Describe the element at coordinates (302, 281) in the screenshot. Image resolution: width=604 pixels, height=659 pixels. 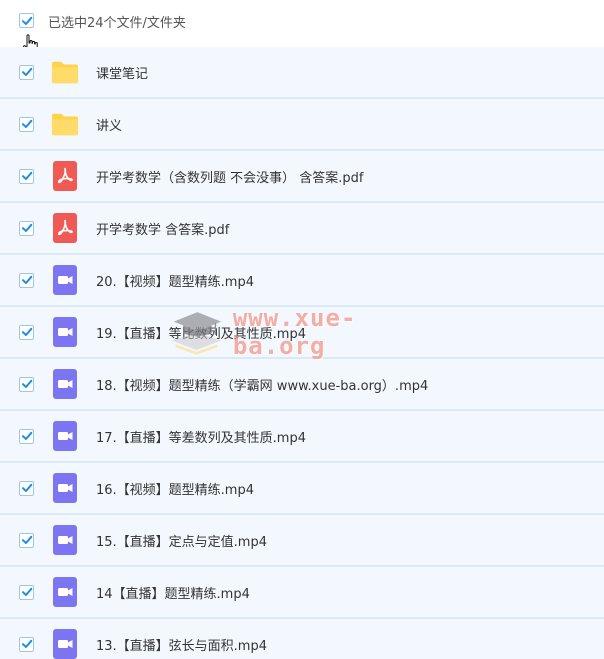
I see `file-row: 20.【视频】题型精练.mp4` at that location.